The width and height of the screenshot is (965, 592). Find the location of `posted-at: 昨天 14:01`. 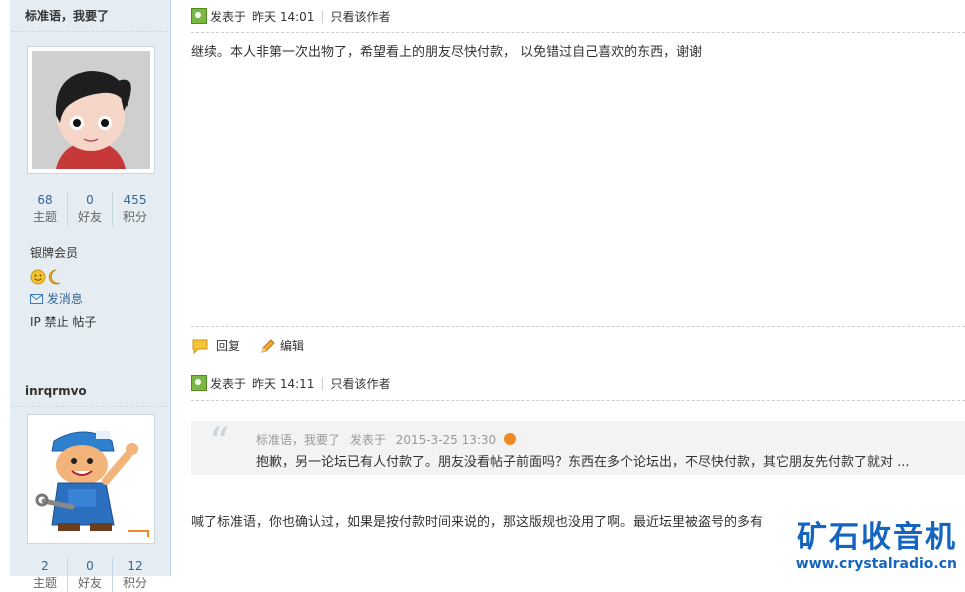

posted-at: 昨天 14:01 is located at coordinates (283, 16).